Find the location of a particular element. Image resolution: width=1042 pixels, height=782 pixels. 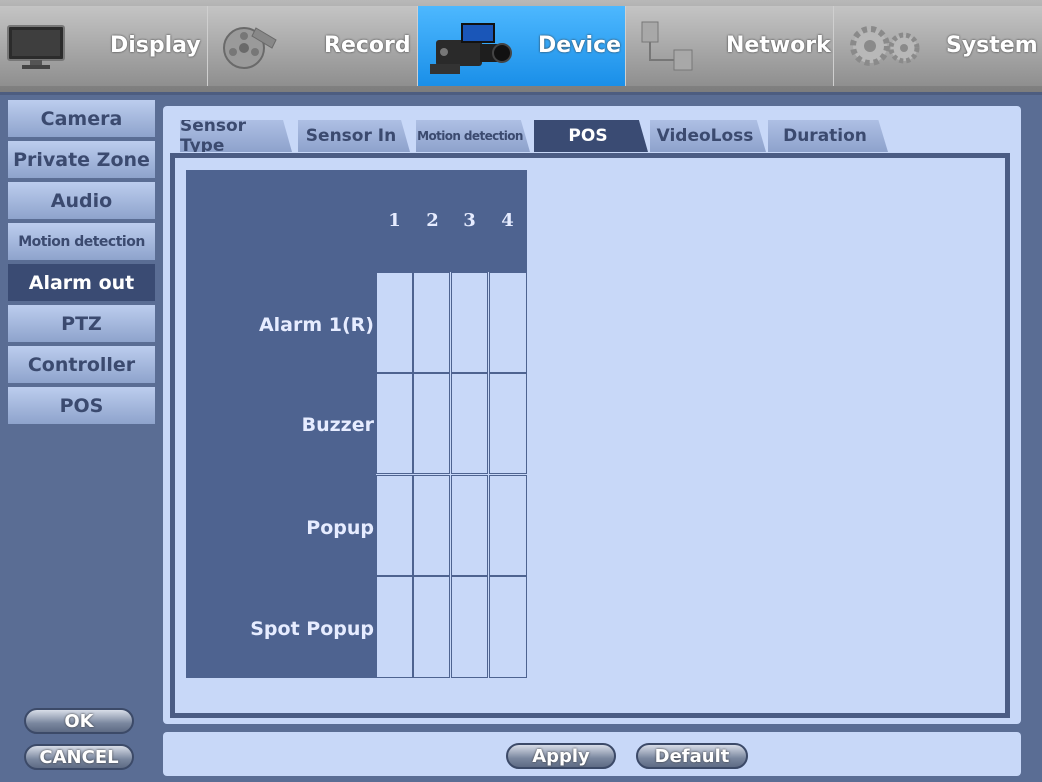

film-reel-icon is located at coordinates (250, 48).